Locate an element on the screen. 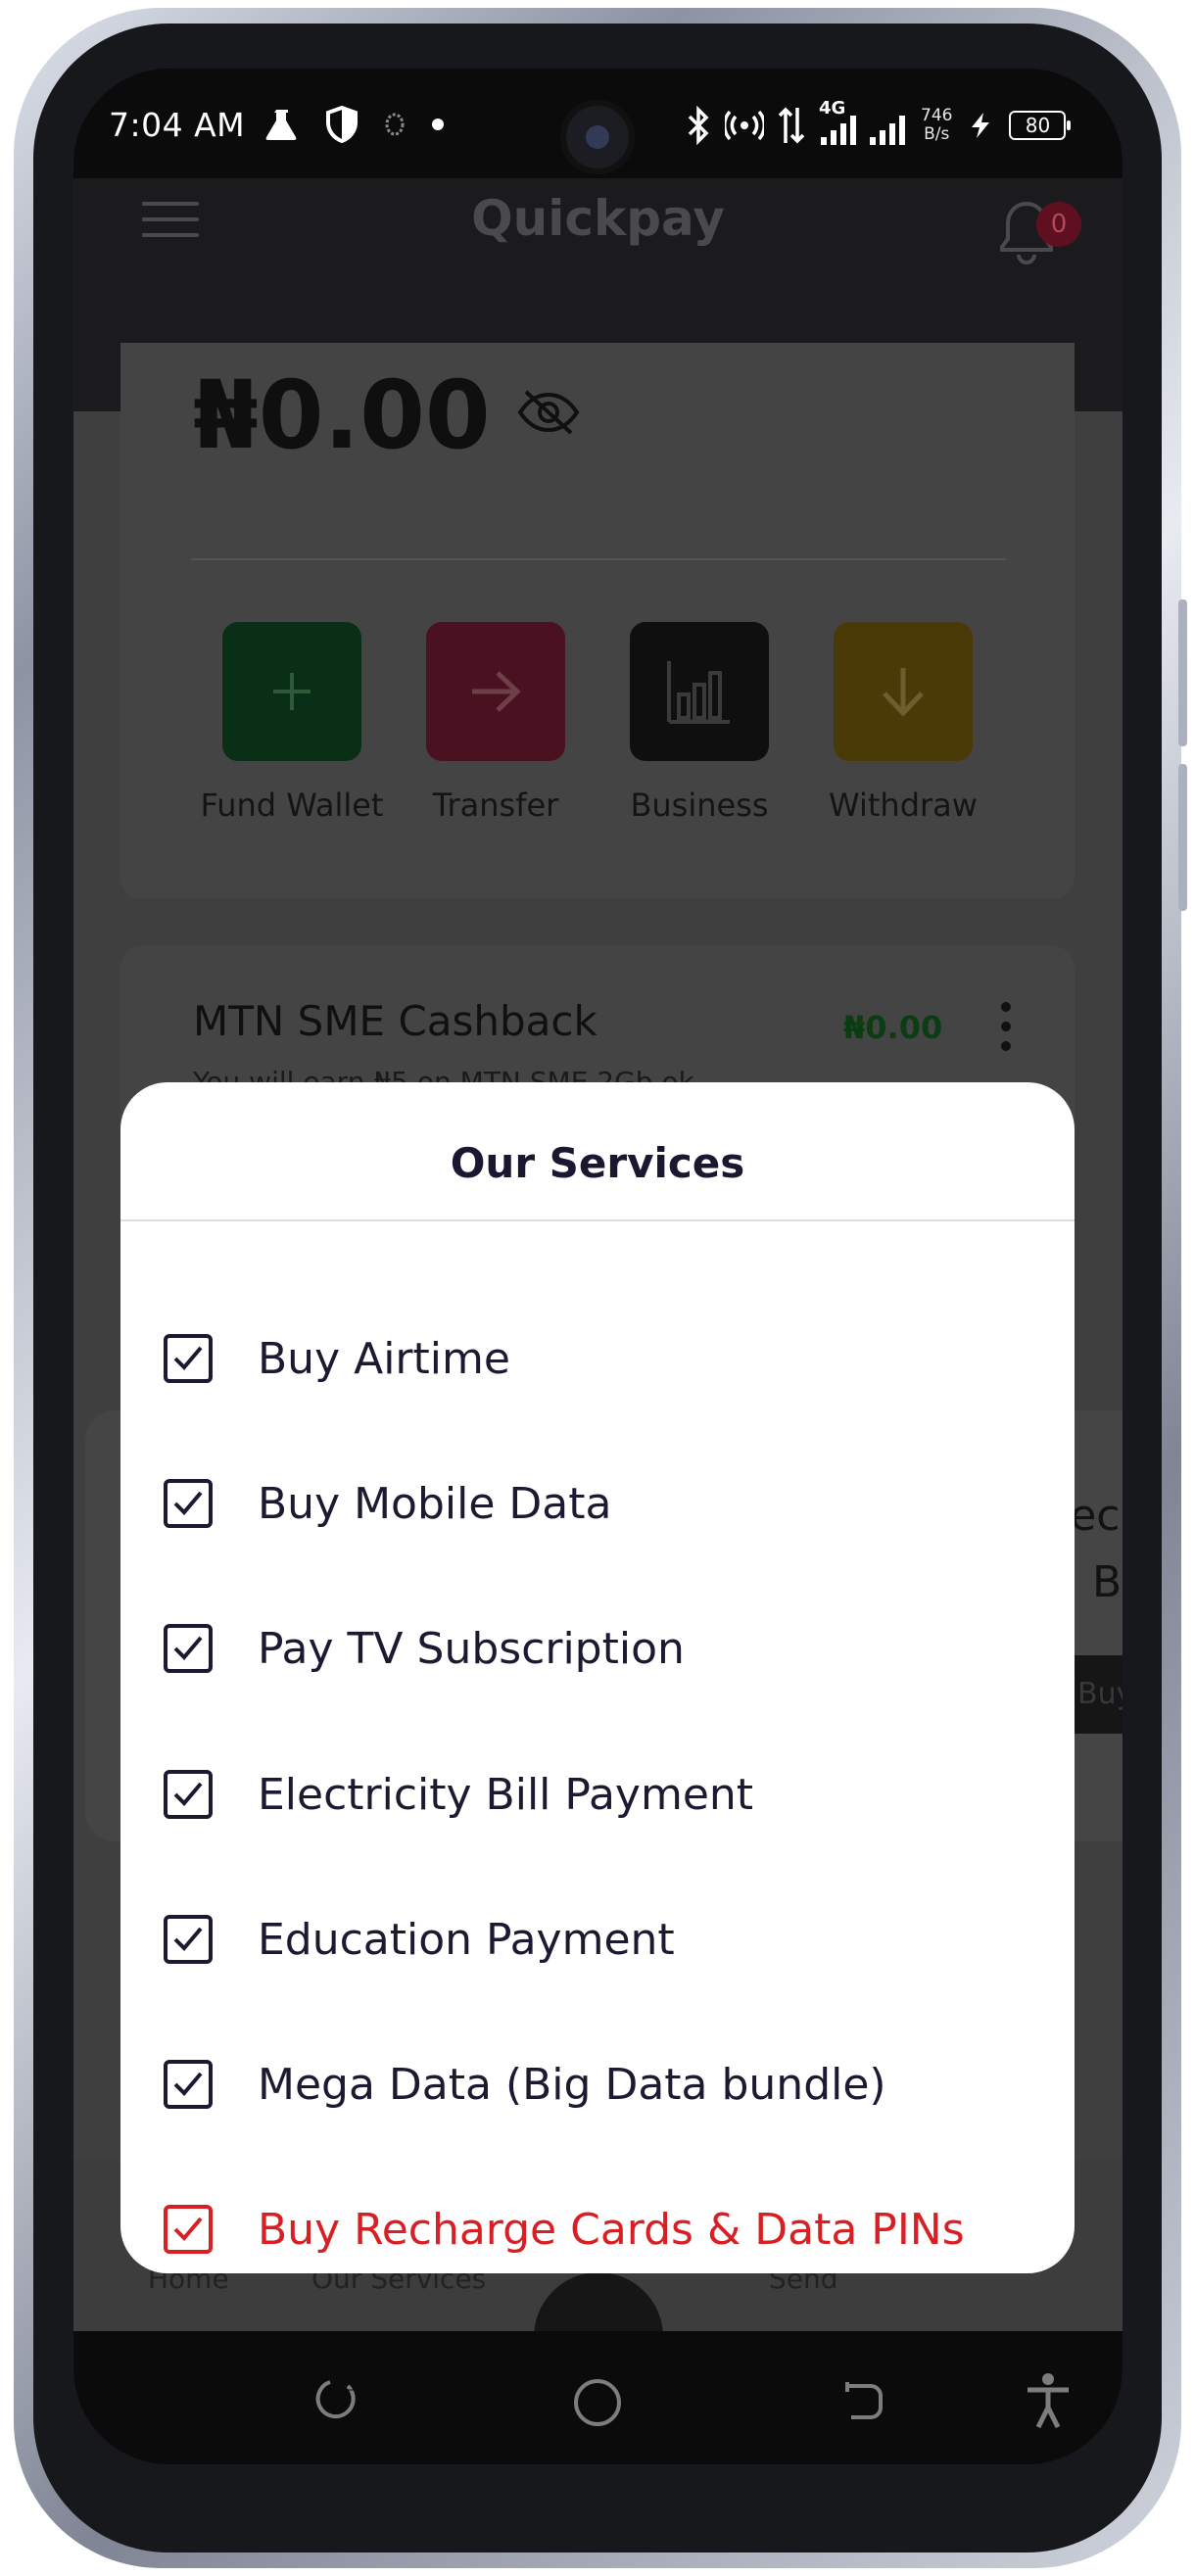  arrow-right-icon is located at coordinates (496, 691).